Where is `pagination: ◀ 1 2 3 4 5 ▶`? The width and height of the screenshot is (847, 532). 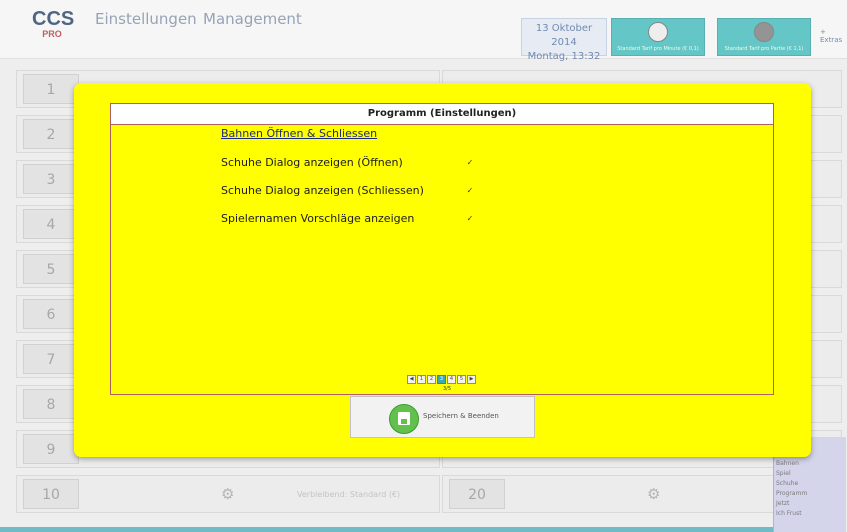
pagination: ◀ 1 2 3 4 5 ▶ is located at coordinates (441, 379).